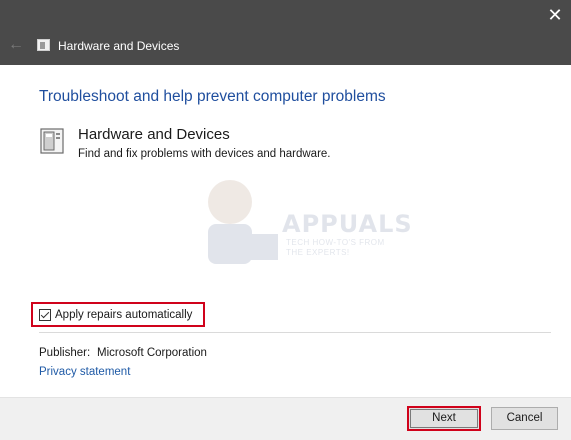 The width and height of the screenshot is (571, 440). I want to click on cancel-button: Cancel, so click(524, 418).